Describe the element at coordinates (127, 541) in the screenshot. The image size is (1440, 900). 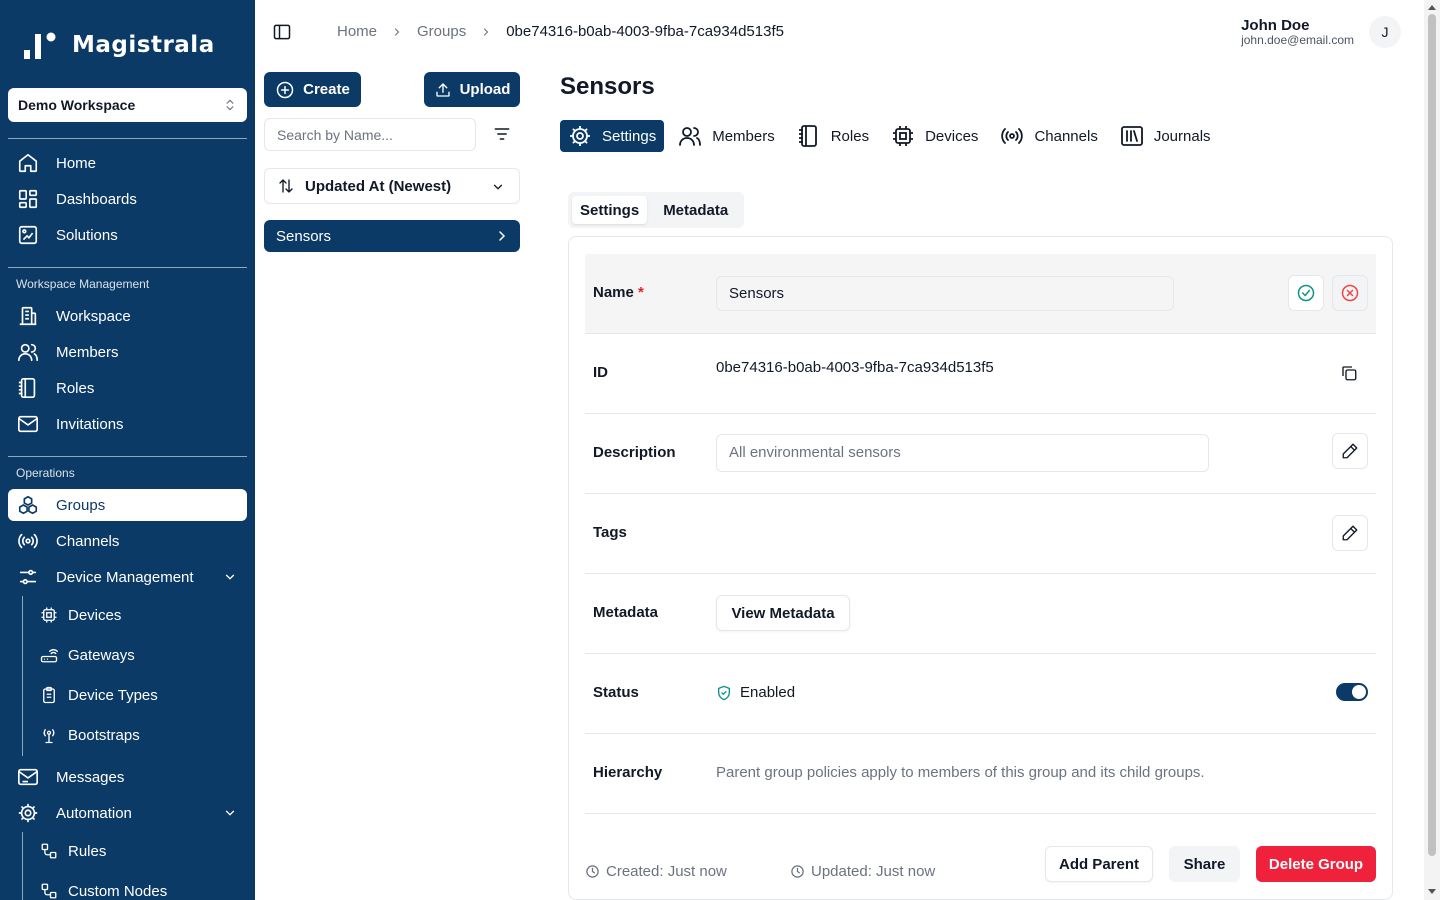
I see `sidebar-item-channels: Channels` at that location.